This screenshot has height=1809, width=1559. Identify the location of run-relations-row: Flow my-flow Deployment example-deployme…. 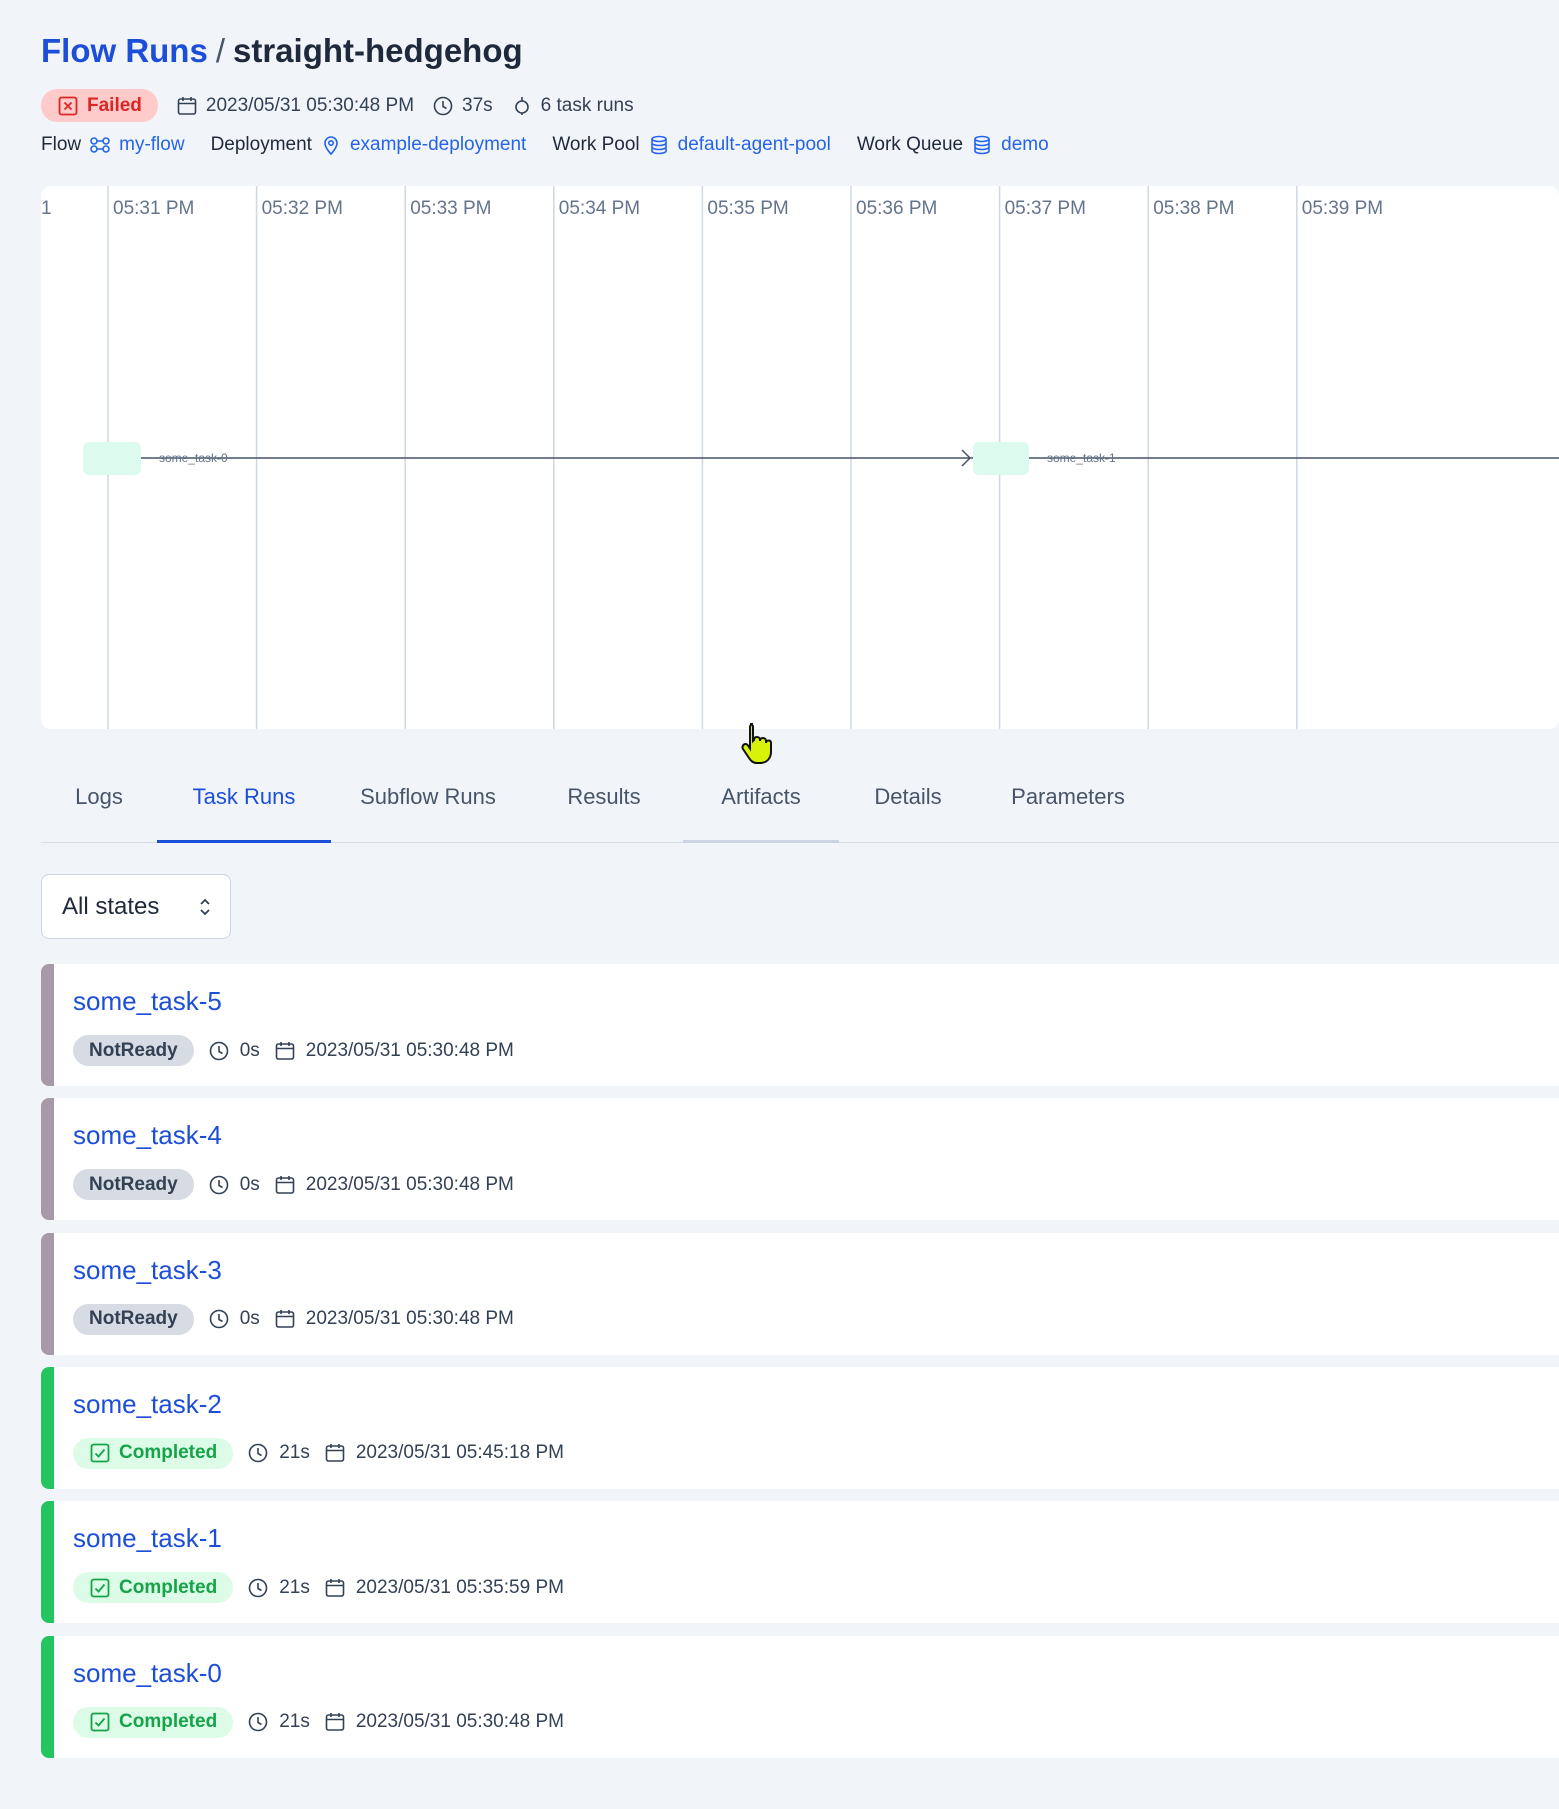
(558, 145).